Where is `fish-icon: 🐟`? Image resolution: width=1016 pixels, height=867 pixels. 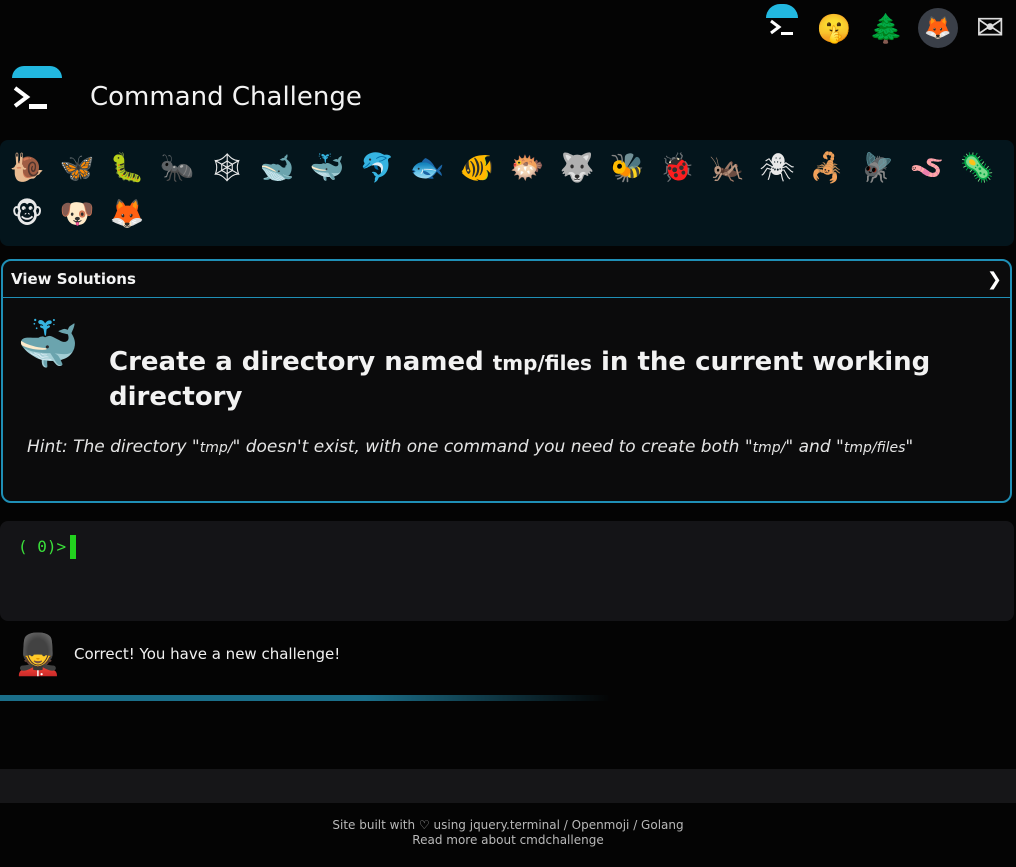
fish-icon: 🐟 is located at coordinates (427, 167).